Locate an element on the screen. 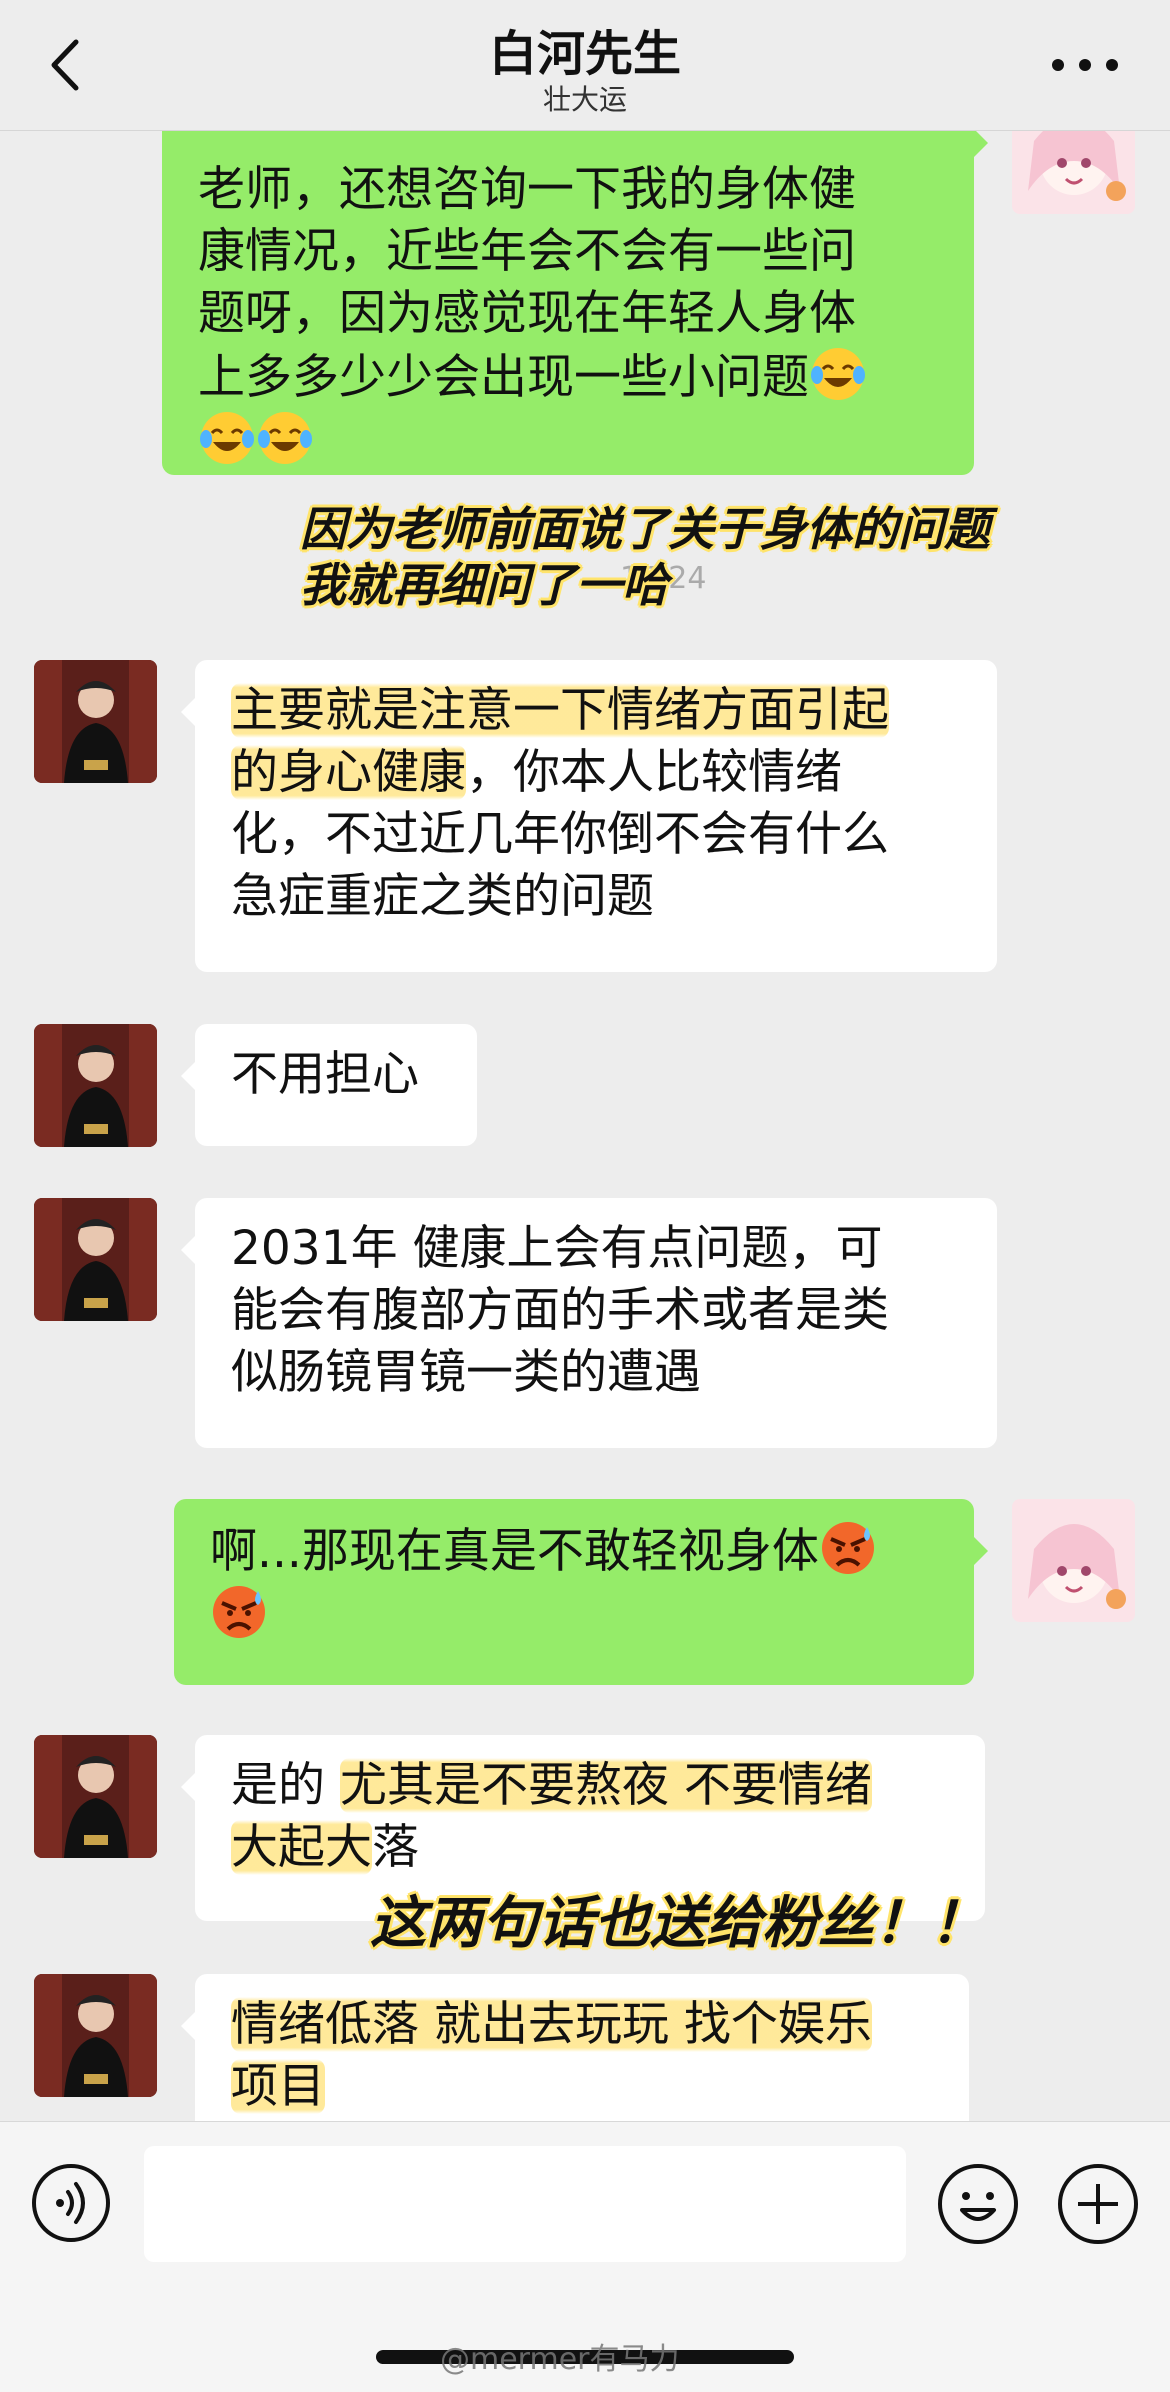 The width and height of the screenshot is (1170, 2392). highlighted-text: 尤其是不要熬夜 不要情绪 is located at coordinates (605, 1785).